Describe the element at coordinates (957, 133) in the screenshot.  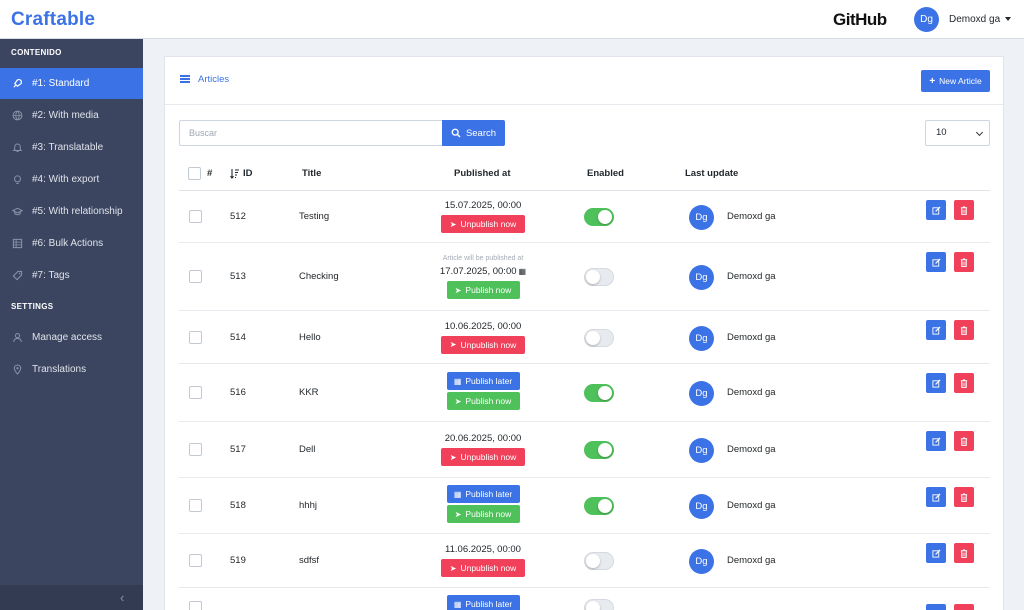
I see `per-page-select: 10` at that location.